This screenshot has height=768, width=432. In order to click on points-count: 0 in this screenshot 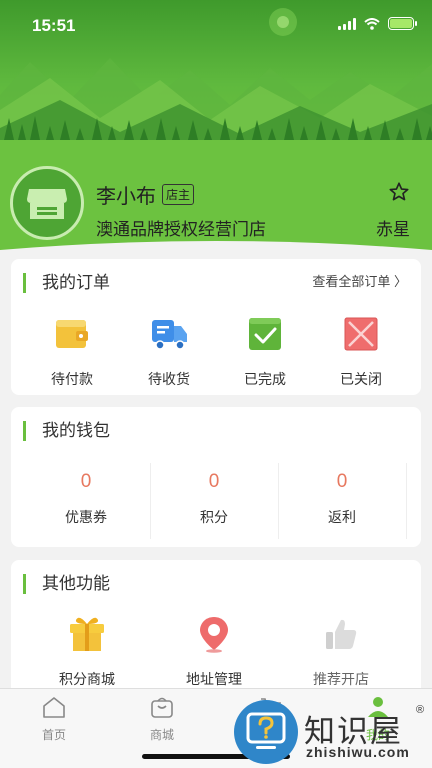, I will do `click(214, 481)`.